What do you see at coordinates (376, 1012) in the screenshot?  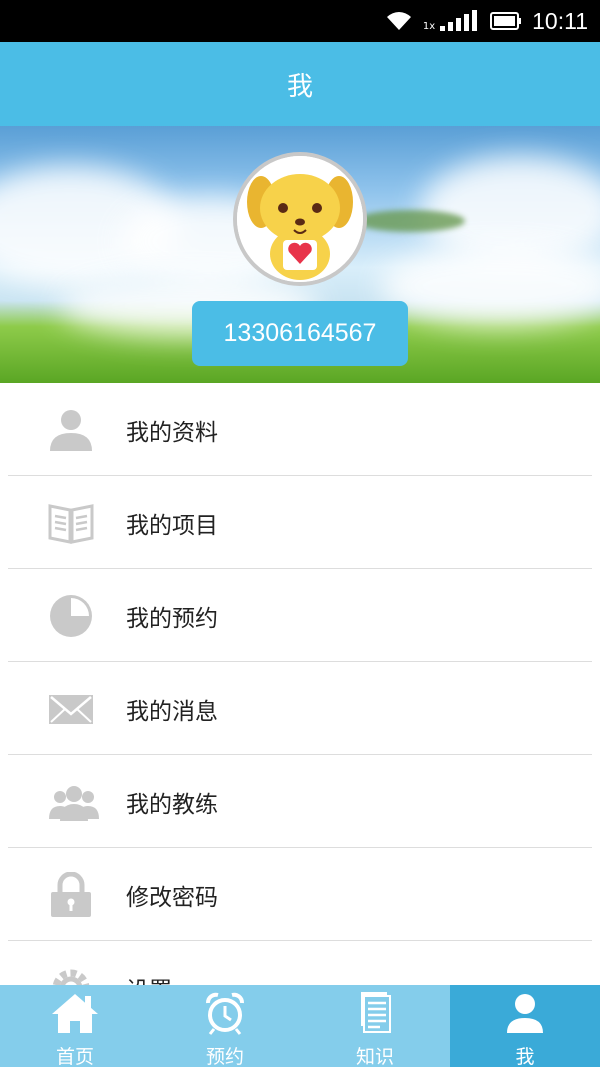 I see `document-icon` at bounding box center [376, 1012].